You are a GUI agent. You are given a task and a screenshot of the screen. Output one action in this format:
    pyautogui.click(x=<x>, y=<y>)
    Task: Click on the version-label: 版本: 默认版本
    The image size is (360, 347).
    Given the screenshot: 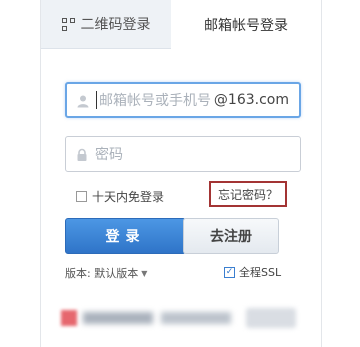 What is the action you would take?
    pyautogui.click(x=102, y=273)
    